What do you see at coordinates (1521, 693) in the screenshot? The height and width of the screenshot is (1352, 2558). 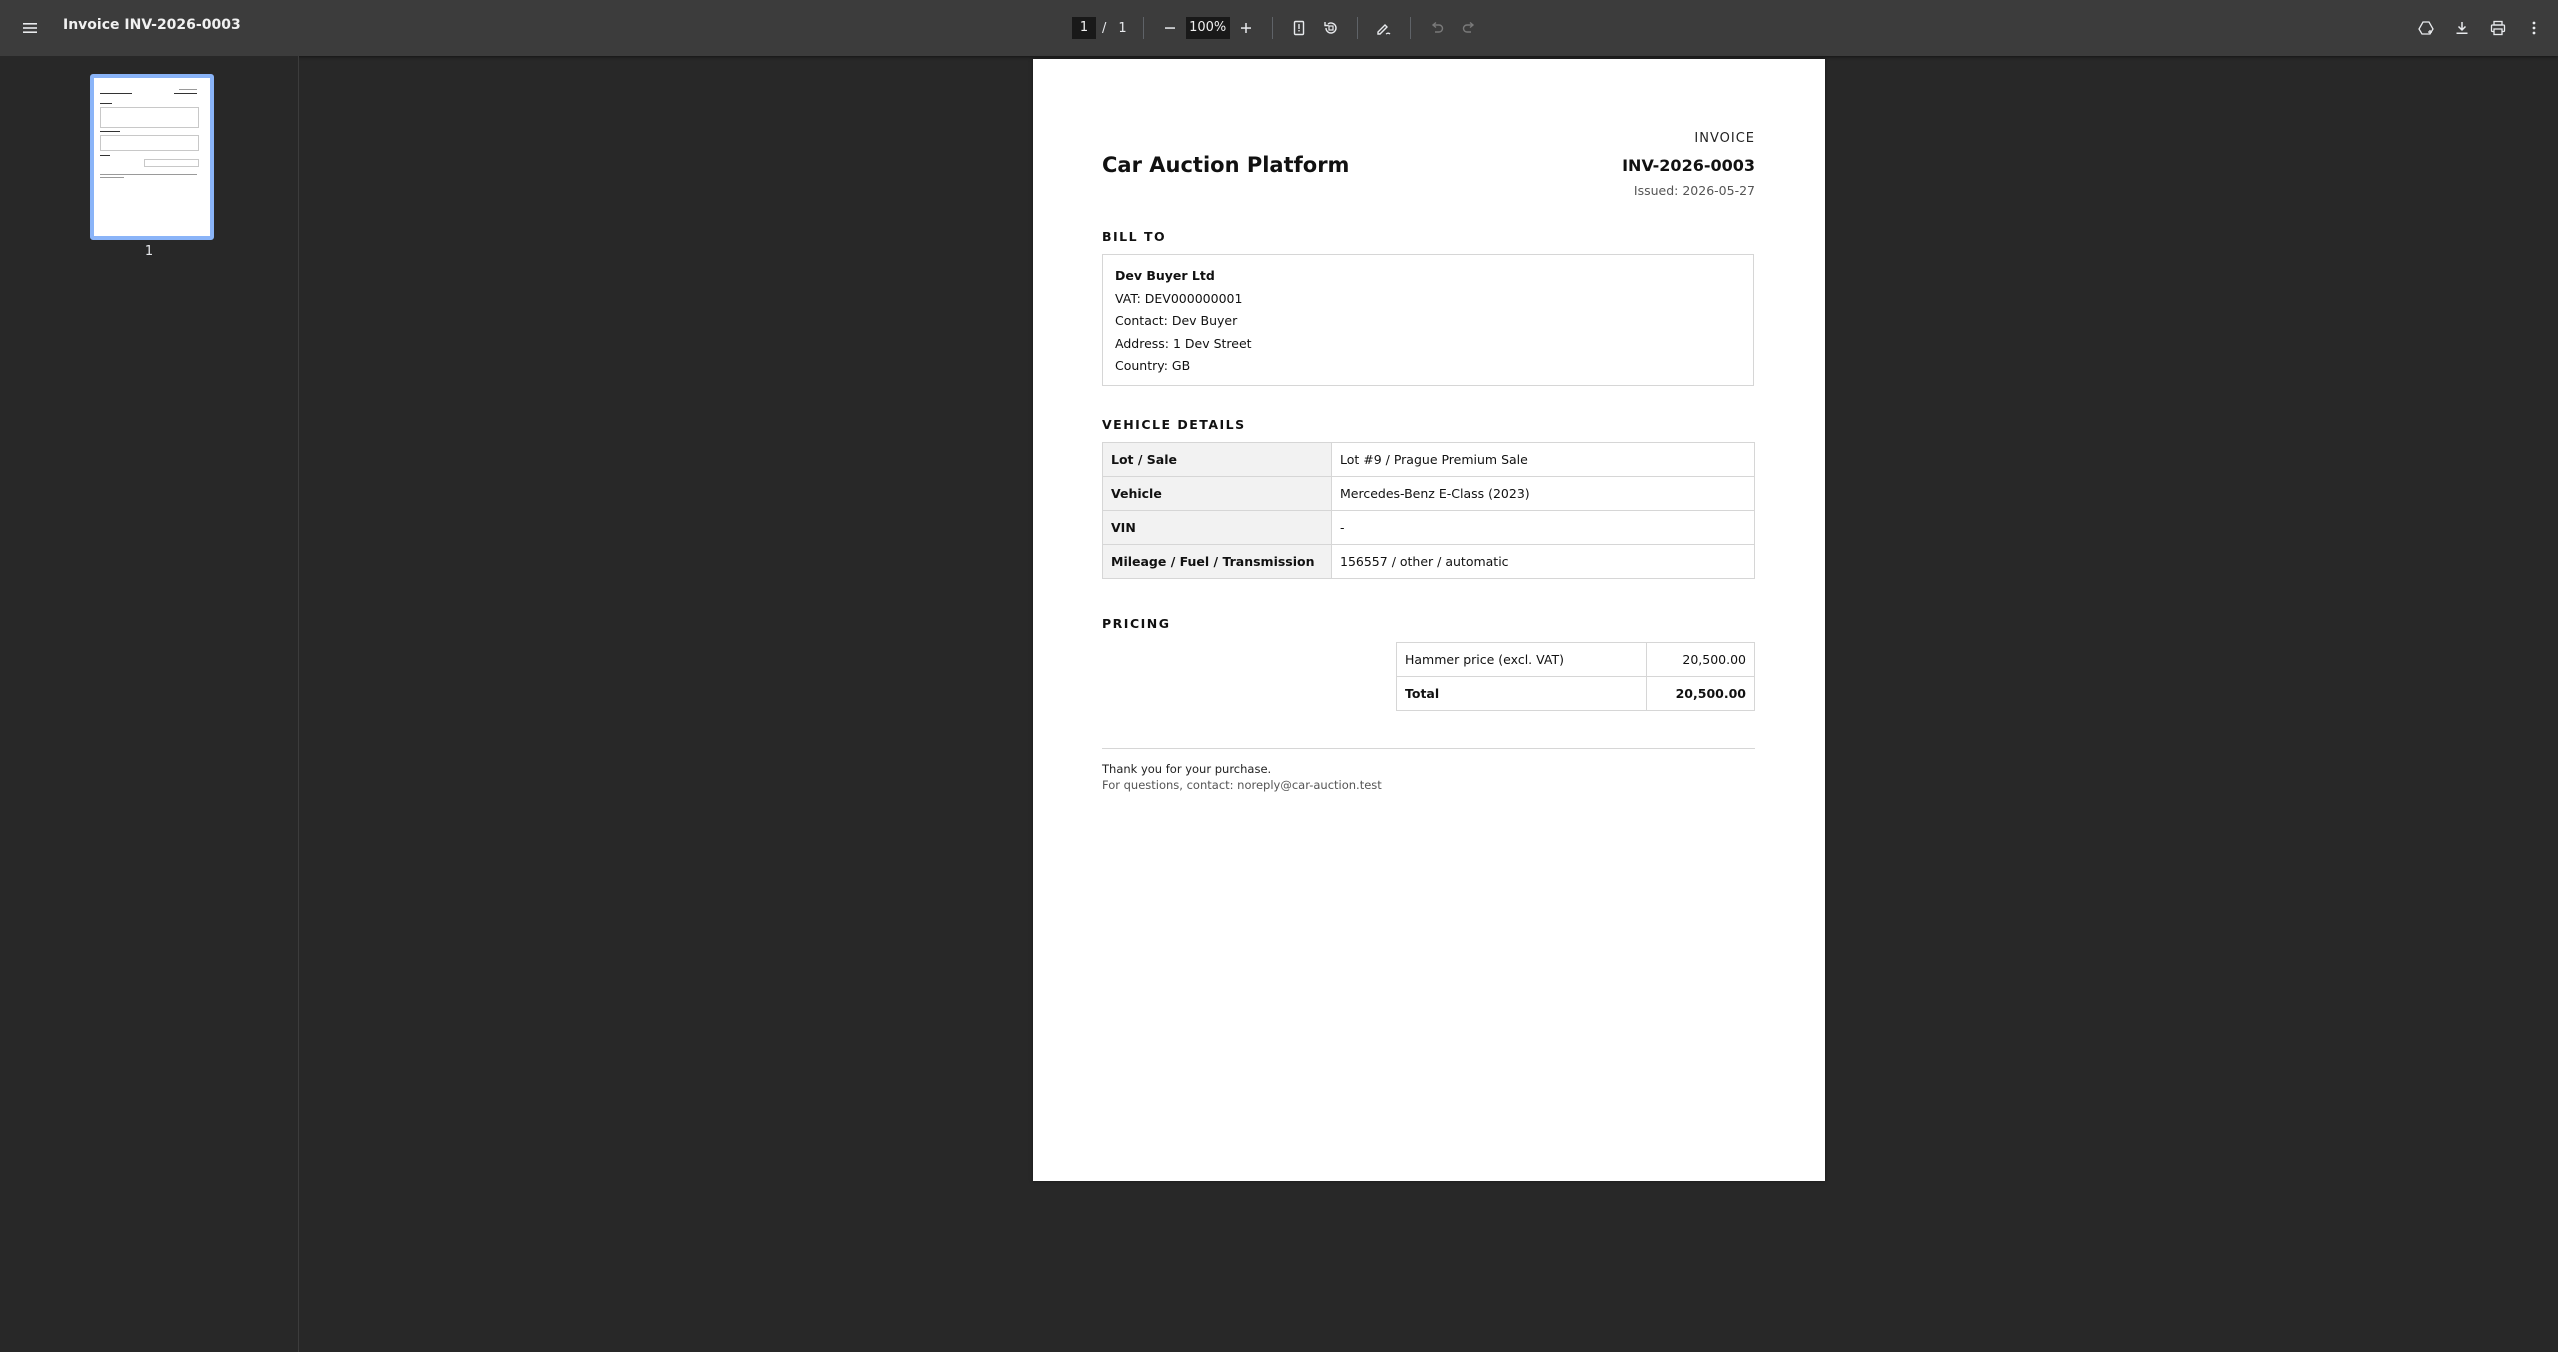 I see `total-label-cell: Total` at bounding box center [1521, 693].